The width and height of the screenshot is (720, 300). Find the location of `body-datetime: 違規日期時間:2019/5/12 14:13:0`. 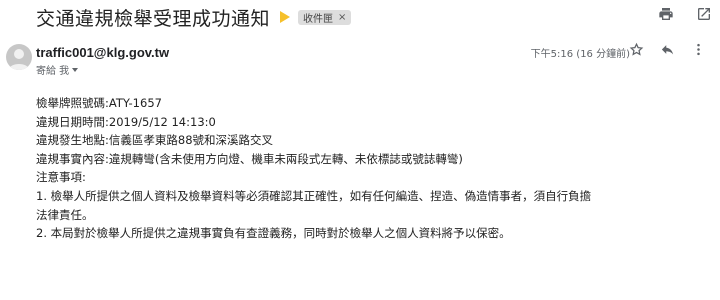

body-datetime: 違規日期時間:2019/5/12 14:13:0 is located at coordinates (126, 121).